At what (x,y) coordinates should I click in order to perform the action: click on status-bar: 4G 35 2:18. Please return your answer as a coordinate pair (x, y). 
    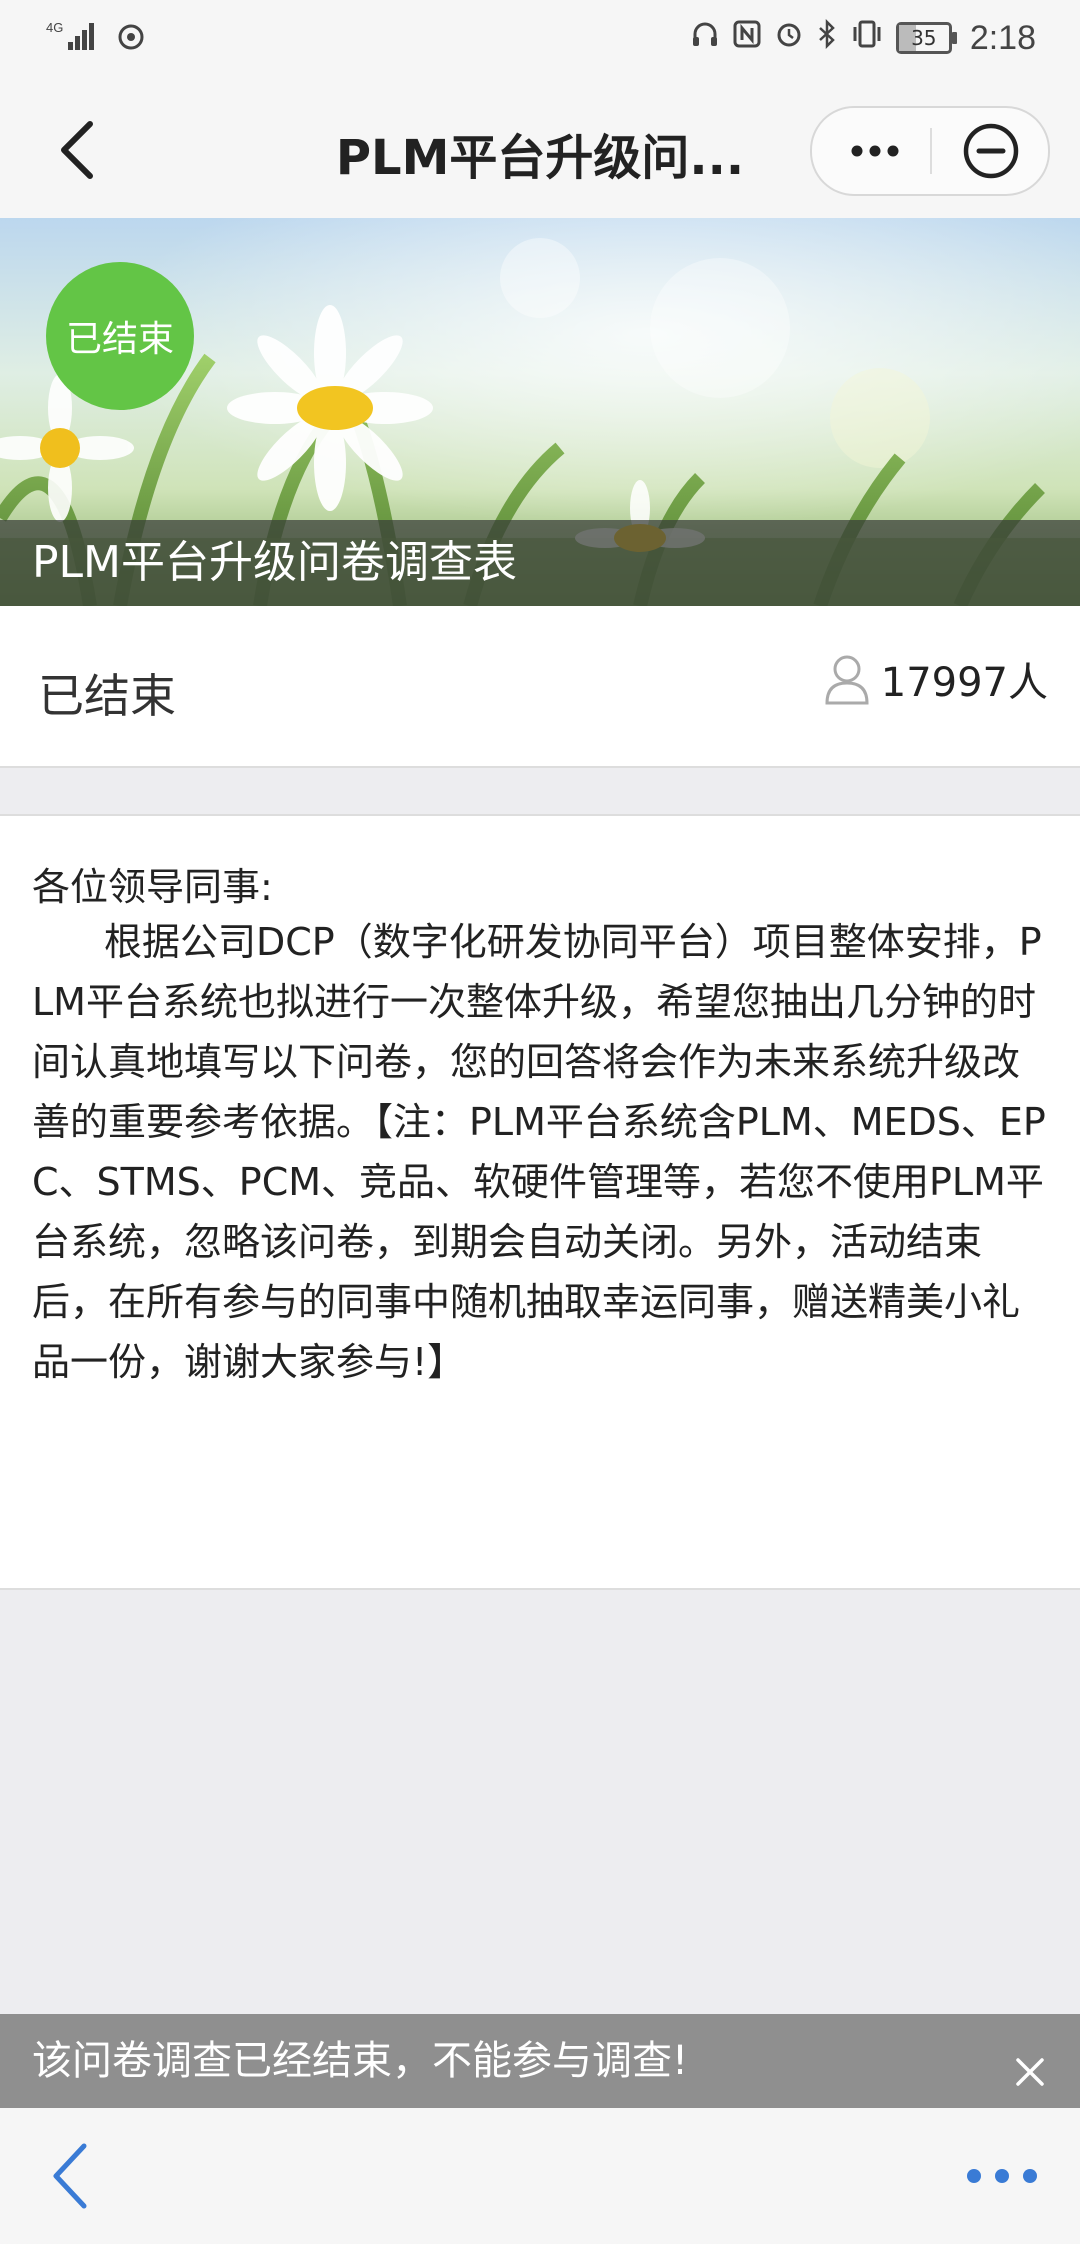
    Looking at the image, I should click on (540, 41).